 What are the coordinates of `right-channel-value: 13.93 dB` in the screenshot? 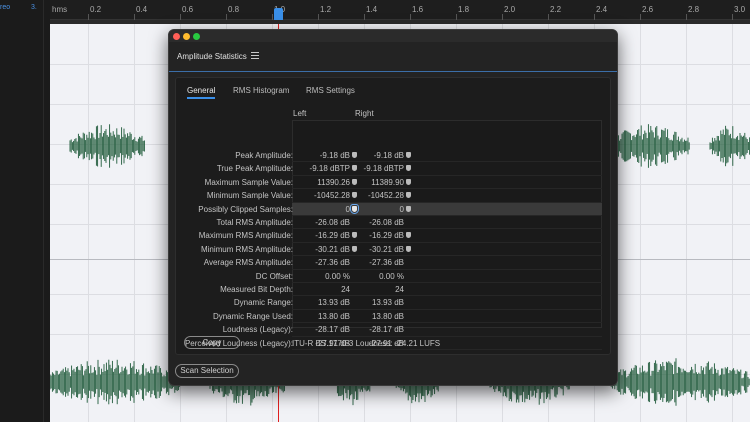 It's located at (387, 303).